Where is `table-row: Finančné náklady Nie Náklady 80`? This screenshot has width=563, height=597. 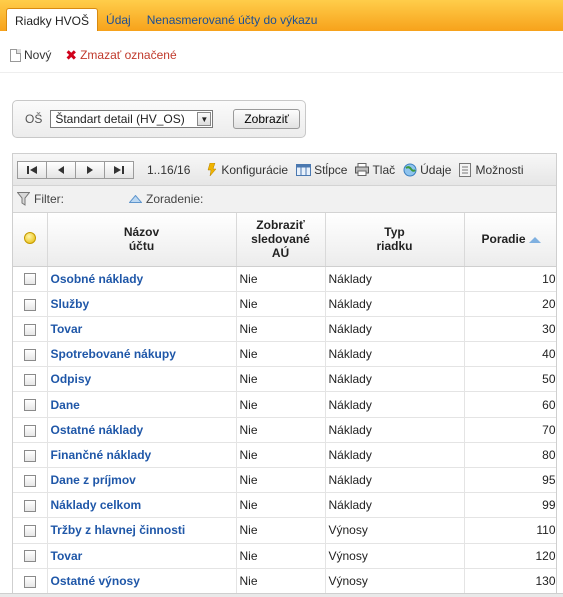 table-row: Finančné náklady Nie Náklady 80 is located at coordinates (284, 455).